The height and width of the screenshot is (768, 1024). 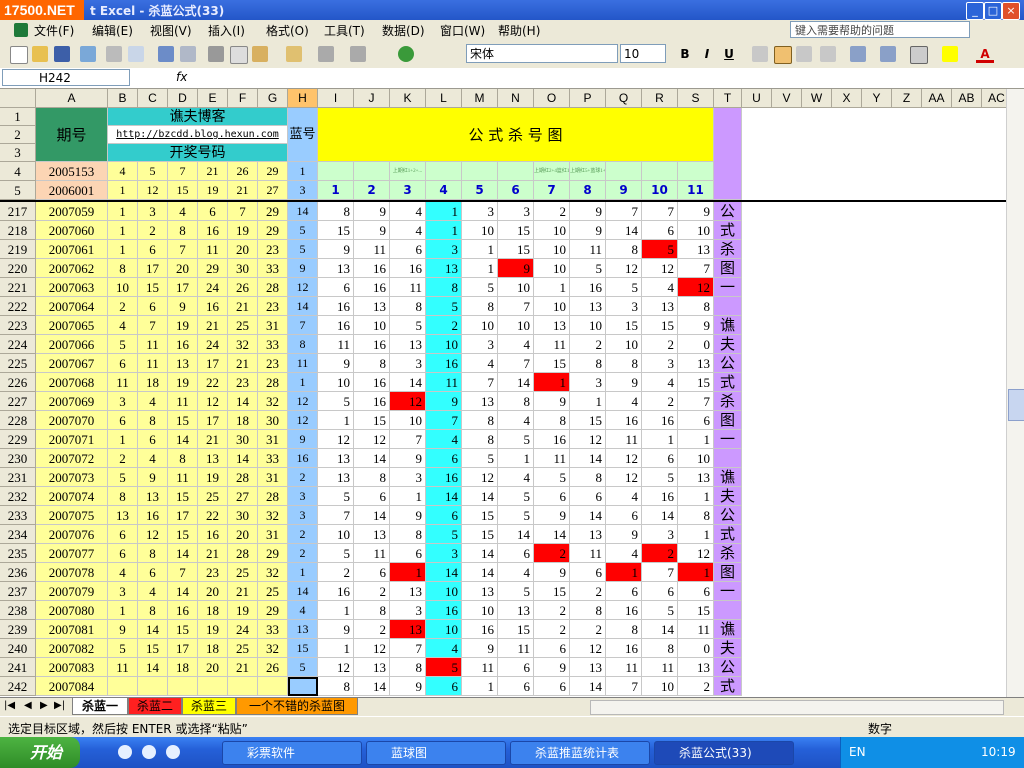 What do you see at coordinates (273, 458) in the screenshot?
I see `red-ball-cell: 33` at bounding box center [273, 458].